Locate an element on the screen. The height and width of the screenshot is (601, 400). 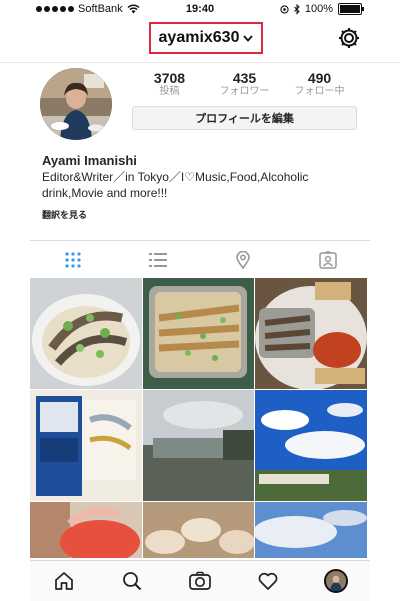
tab-map is located at coordinates (242, 260).